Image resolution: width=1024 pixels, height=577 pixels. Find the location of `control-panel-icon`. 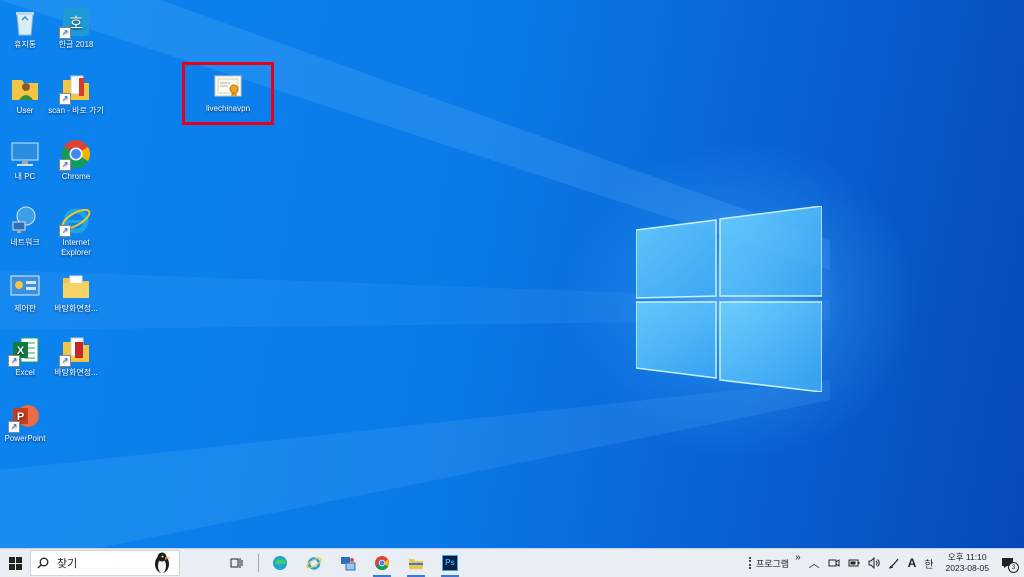

control-panel-icon is located at coordinates (25, 286).